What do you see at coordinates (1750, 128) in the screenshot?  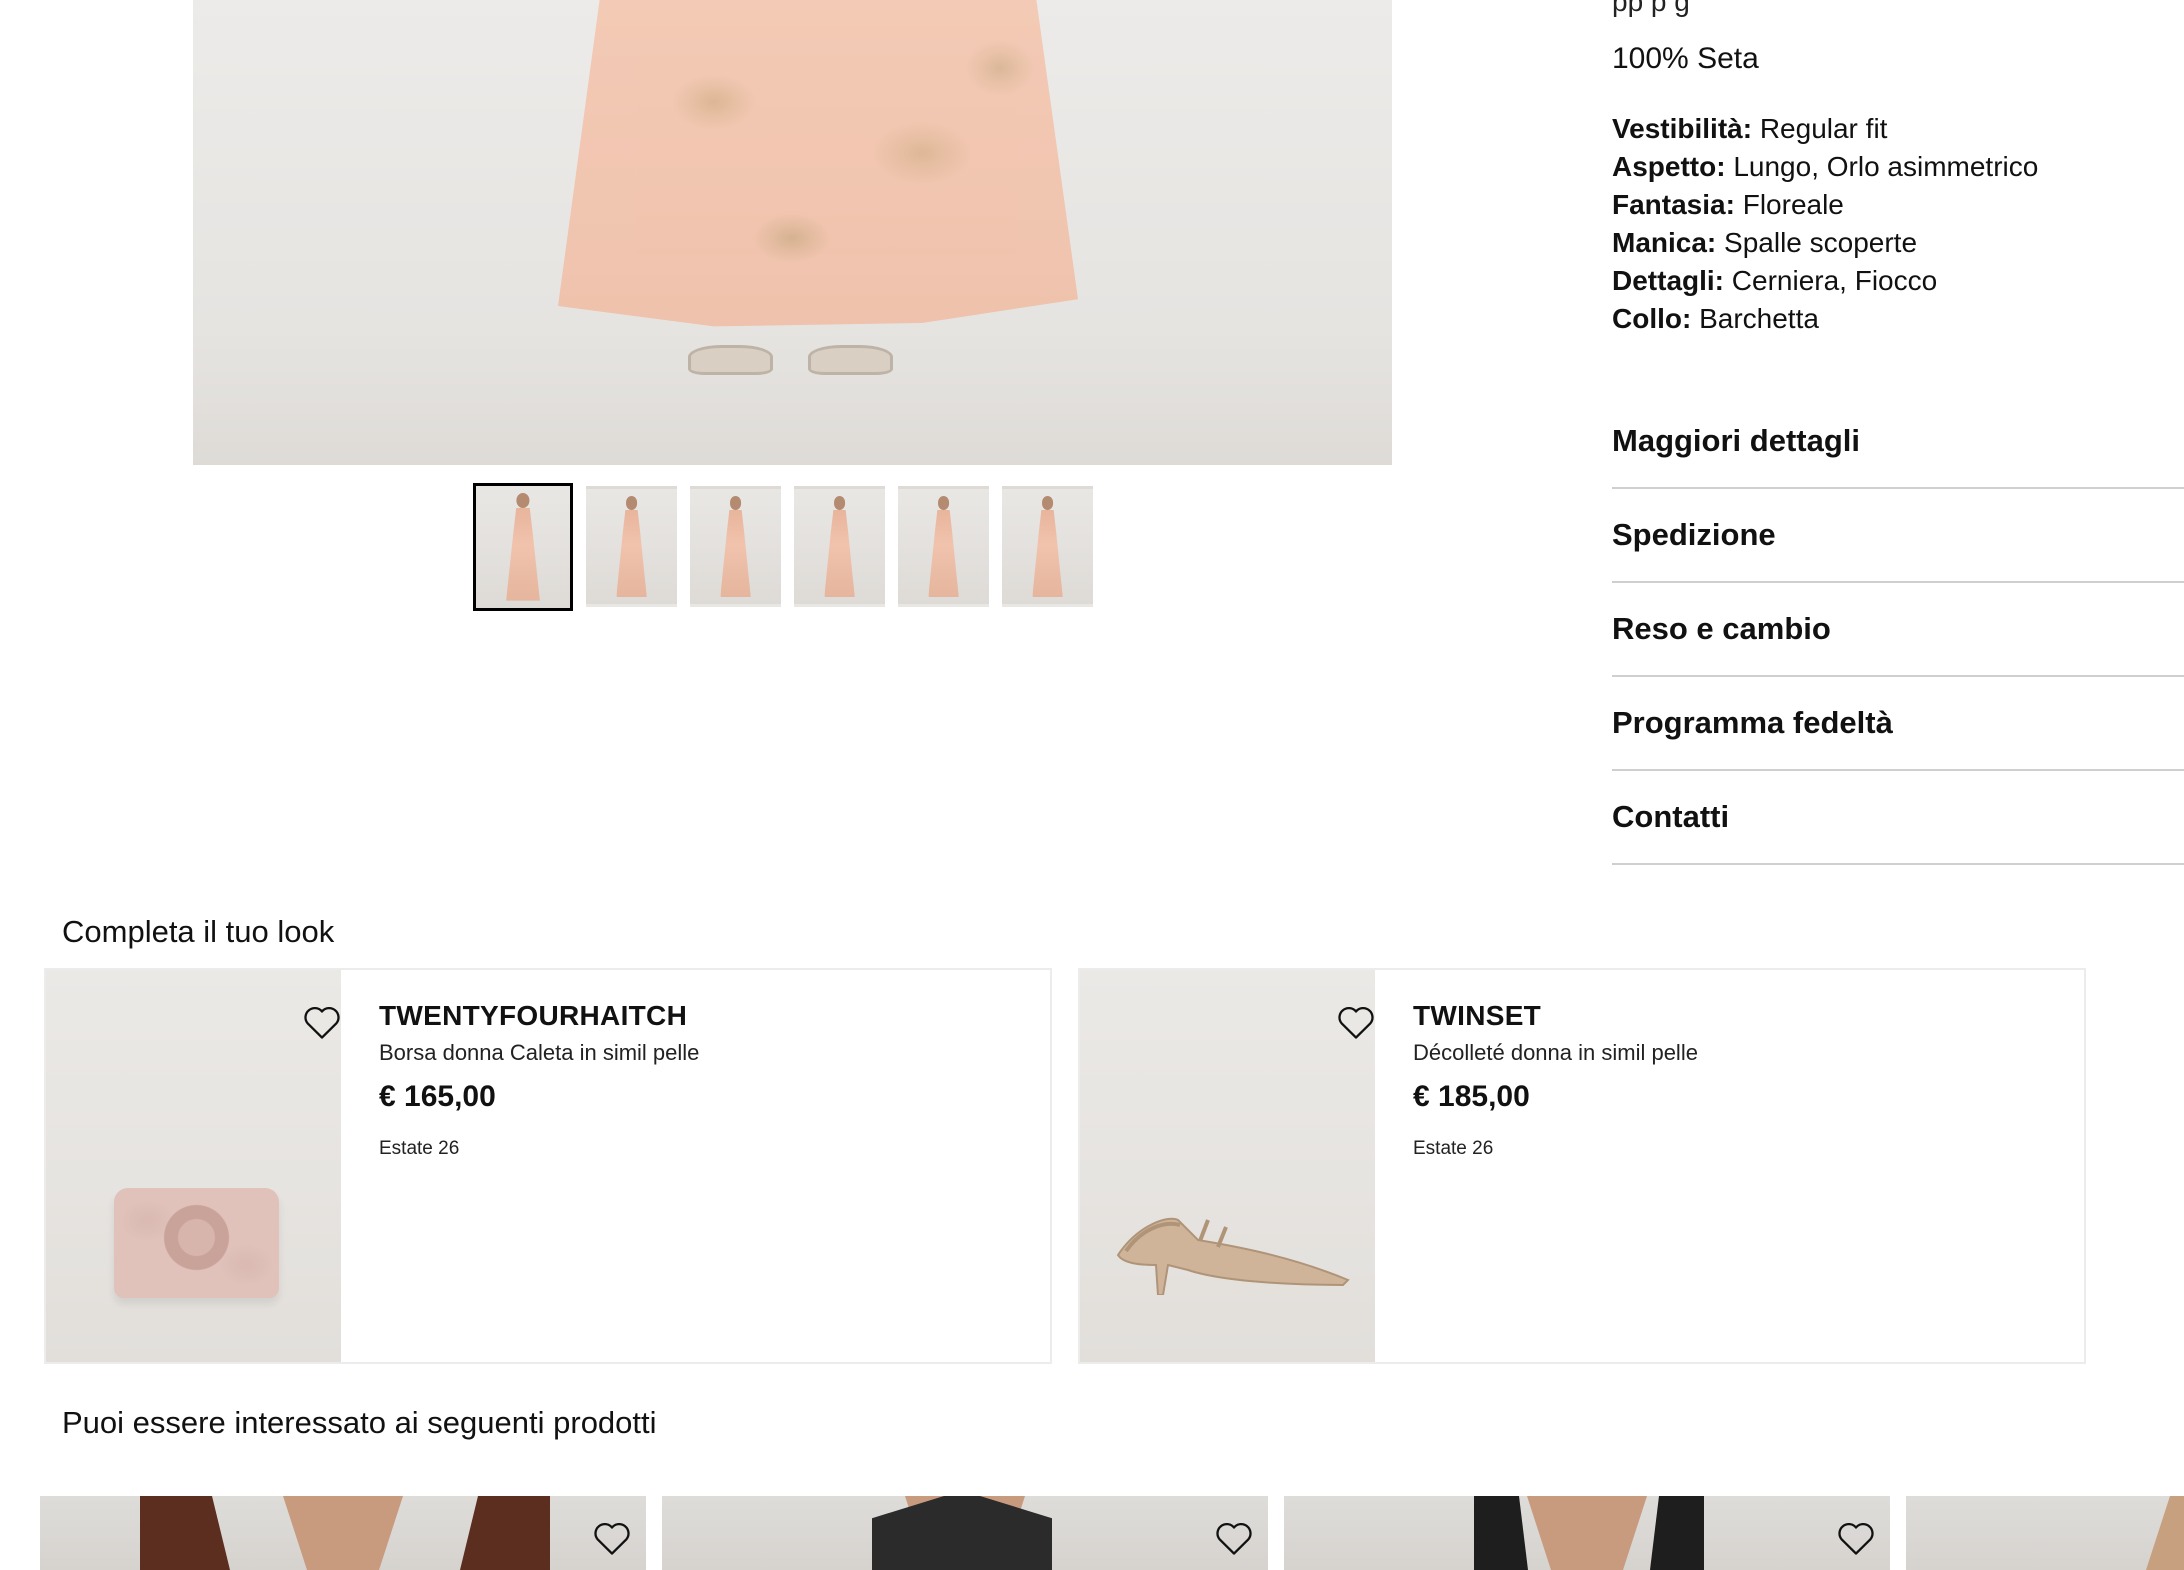 I see `spec-fit: Vestibilità: Regular fit` at bounding box center [1750, 128].